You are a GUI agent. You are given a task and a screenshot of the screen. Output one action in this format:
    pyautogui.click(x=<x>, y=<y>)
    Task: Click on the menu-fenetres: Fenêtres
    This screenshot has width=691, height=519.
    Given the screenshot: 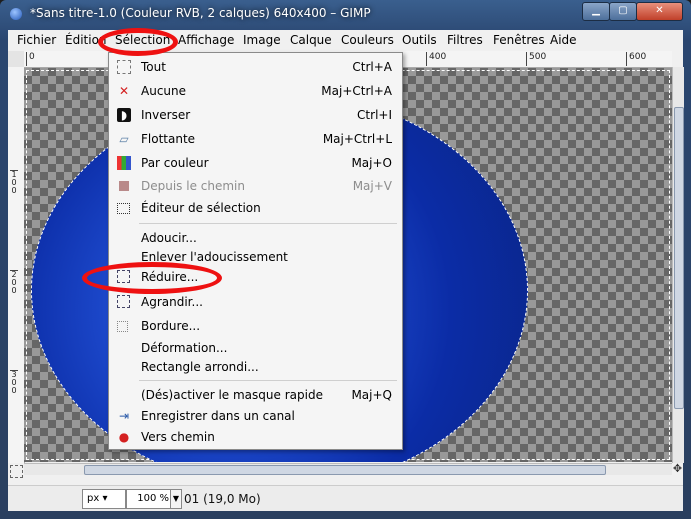 What is the action you would take?
    pyautogui.click(x=519, y=40)
    